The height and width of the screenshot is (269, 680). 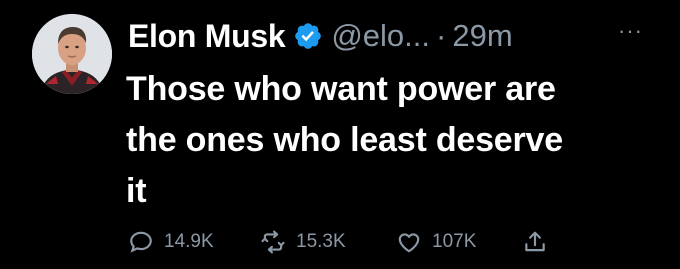 I want to click on tweet-text-line: the ones who least deserve, so click(x=344, y=140).